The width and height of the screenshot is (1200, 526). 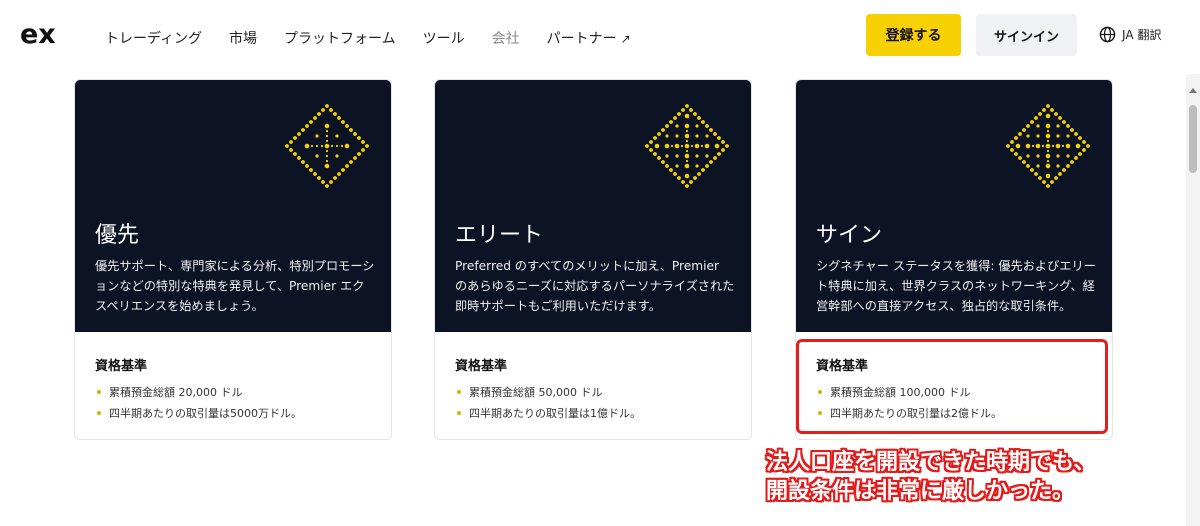 I want to click on signin-button: サインイン, so click(x=1026, y=35).